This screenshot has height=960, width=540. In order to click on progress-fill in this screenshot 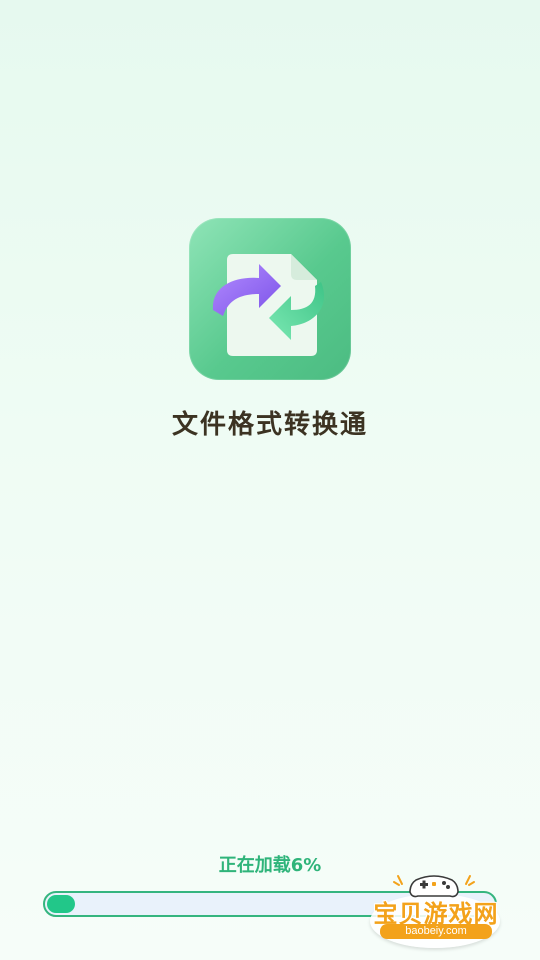, I will do `click(61, 904)`.